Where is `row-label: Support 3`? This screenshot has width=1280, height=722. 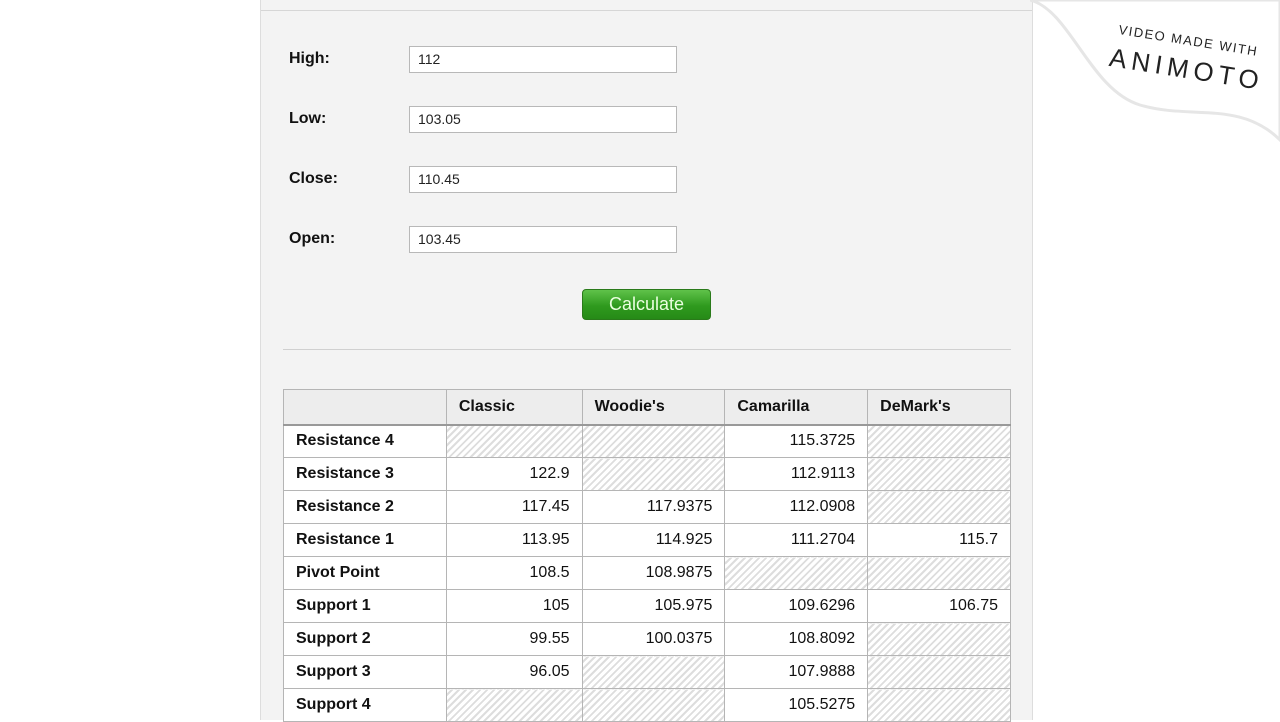
row-label: Support 3 is located at coordinates (365, 672).